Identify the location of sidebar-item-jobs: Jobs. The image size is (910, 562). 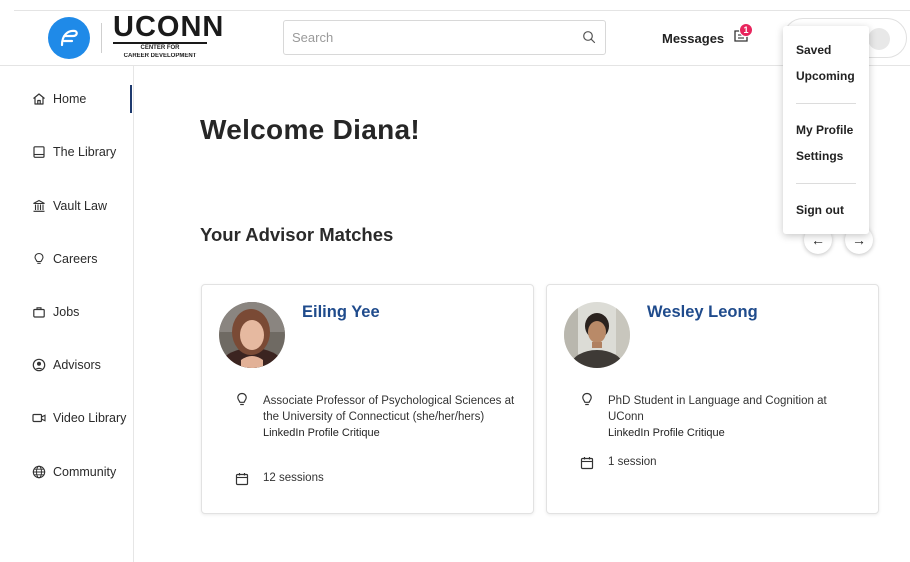
(55, 312).